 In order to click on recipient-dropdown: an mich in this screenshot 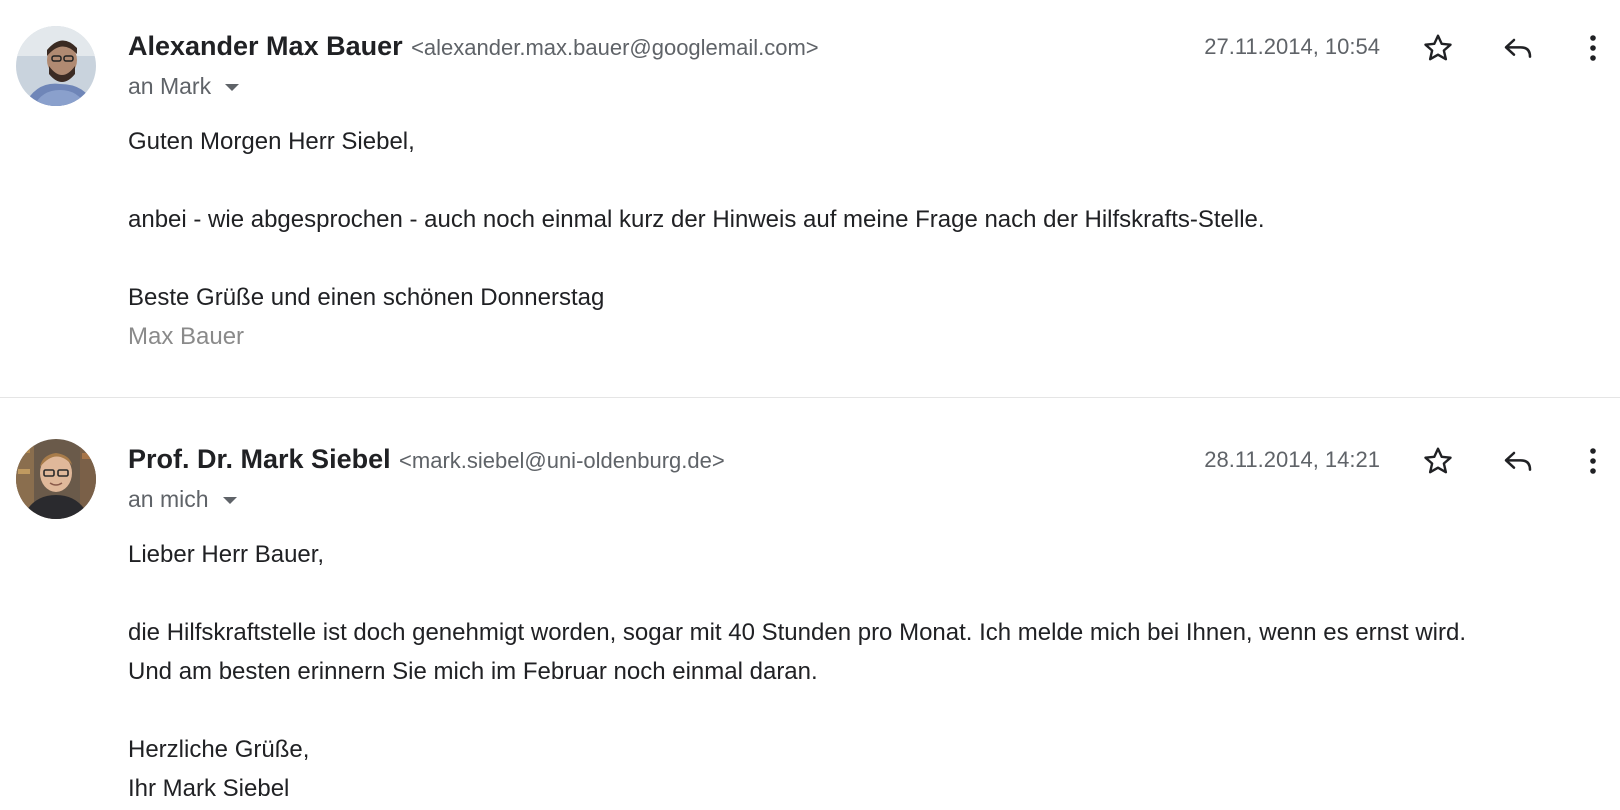, I will do `click(182, 499)`.